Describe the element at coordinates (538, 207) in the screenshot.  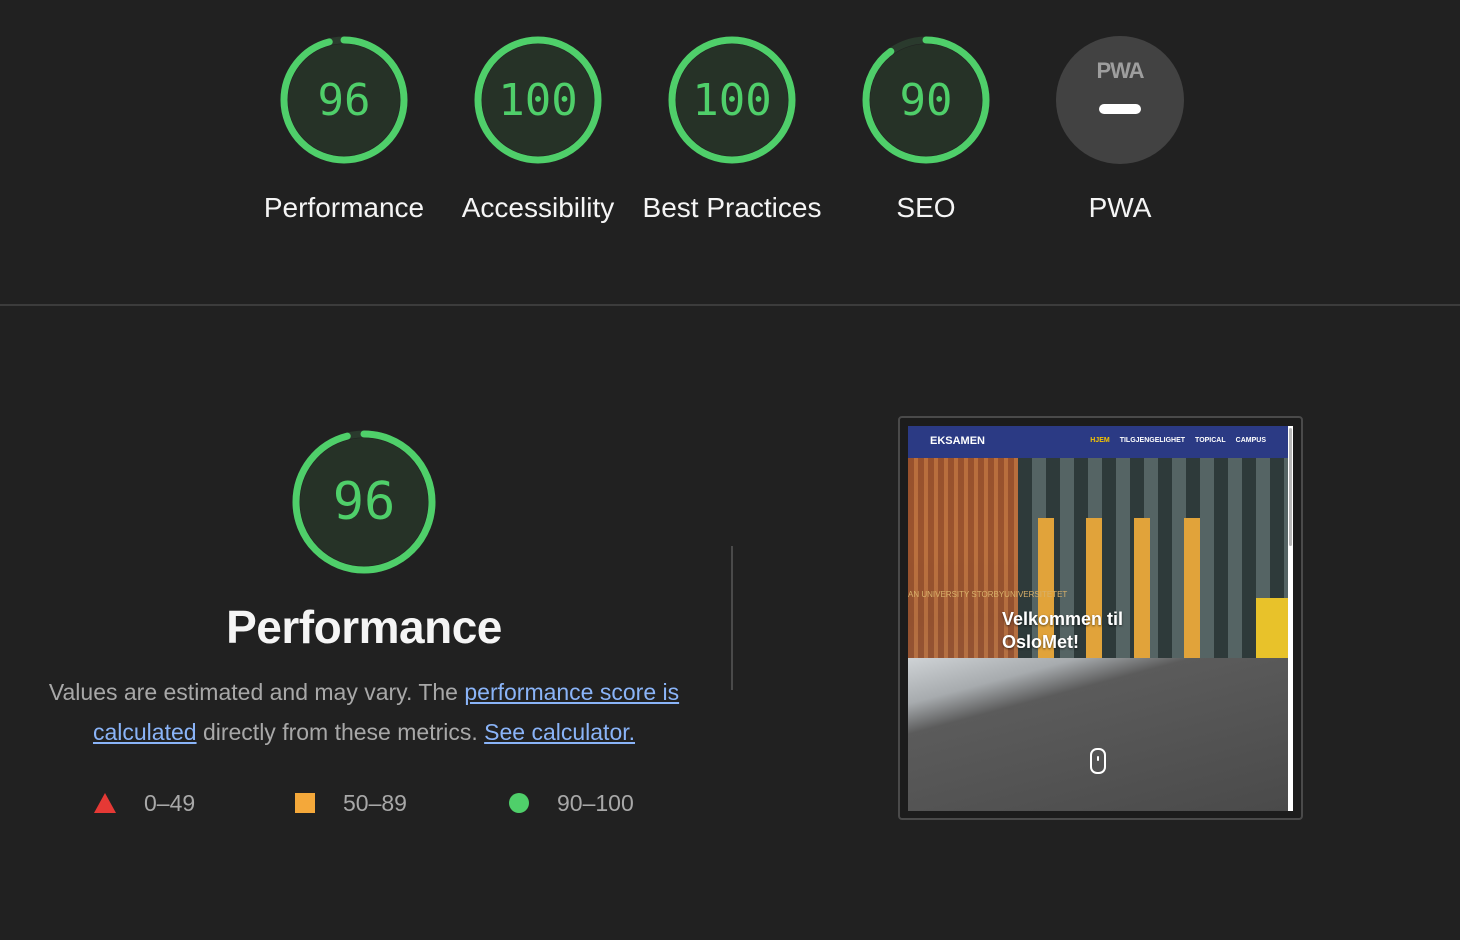
I see `gauge-label: Accessibility` at that location.